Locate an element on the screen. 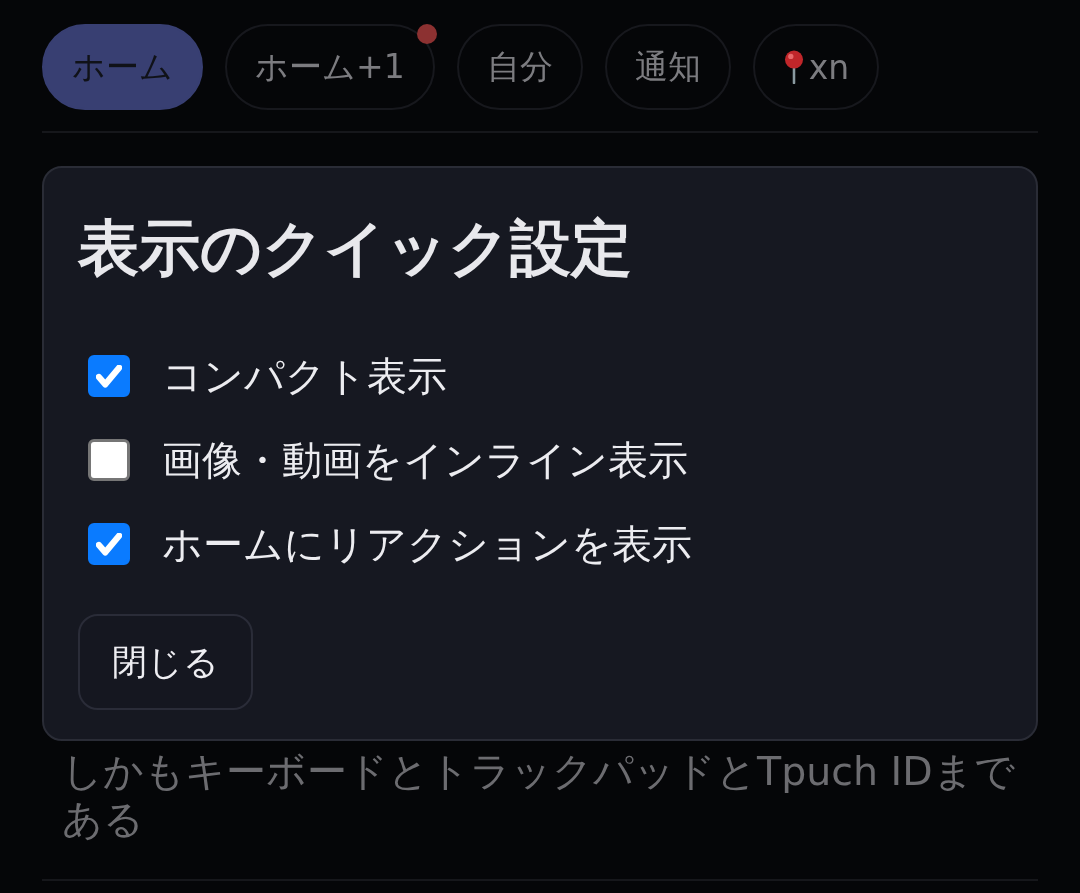 The width and height of the screenshot is (1080, 893). checkbox-label: ホームにリアクションを表示 is located at coordinates (427, 544).